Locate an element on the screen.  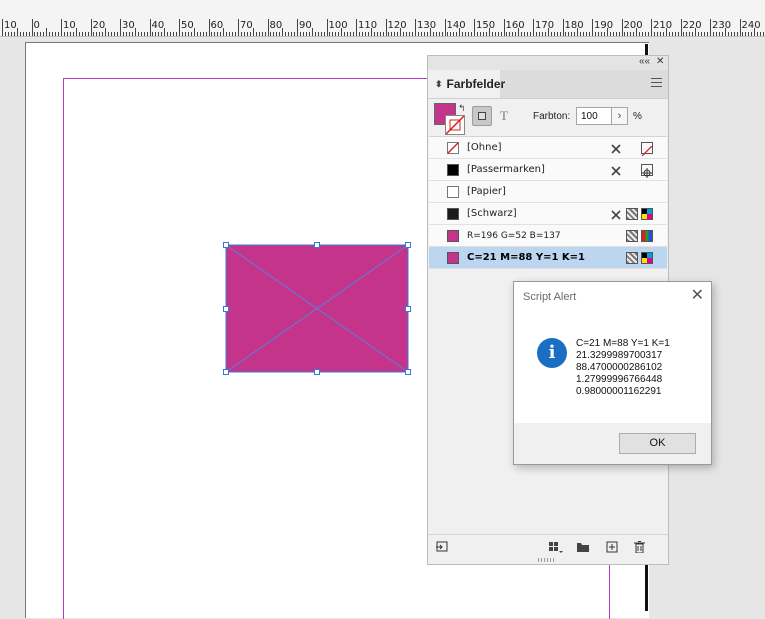
panel-resize-grip is located at coordinates (548, 560).